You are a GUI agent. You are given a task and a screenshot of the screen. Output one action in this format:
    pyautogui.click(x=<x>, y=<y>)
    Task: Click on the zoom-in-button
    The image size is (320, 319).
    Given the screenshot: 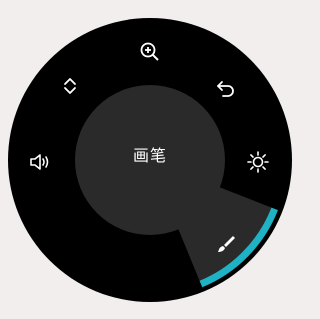 What is the action you would take?
    pyautogui.click(x=150, y=52)
    